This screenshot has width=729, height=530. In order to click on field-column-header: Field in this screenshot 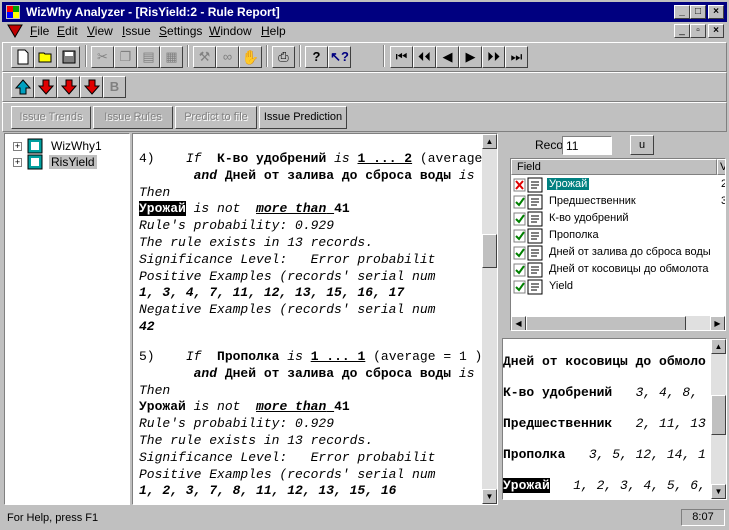, I will do `click(614, 167)`.